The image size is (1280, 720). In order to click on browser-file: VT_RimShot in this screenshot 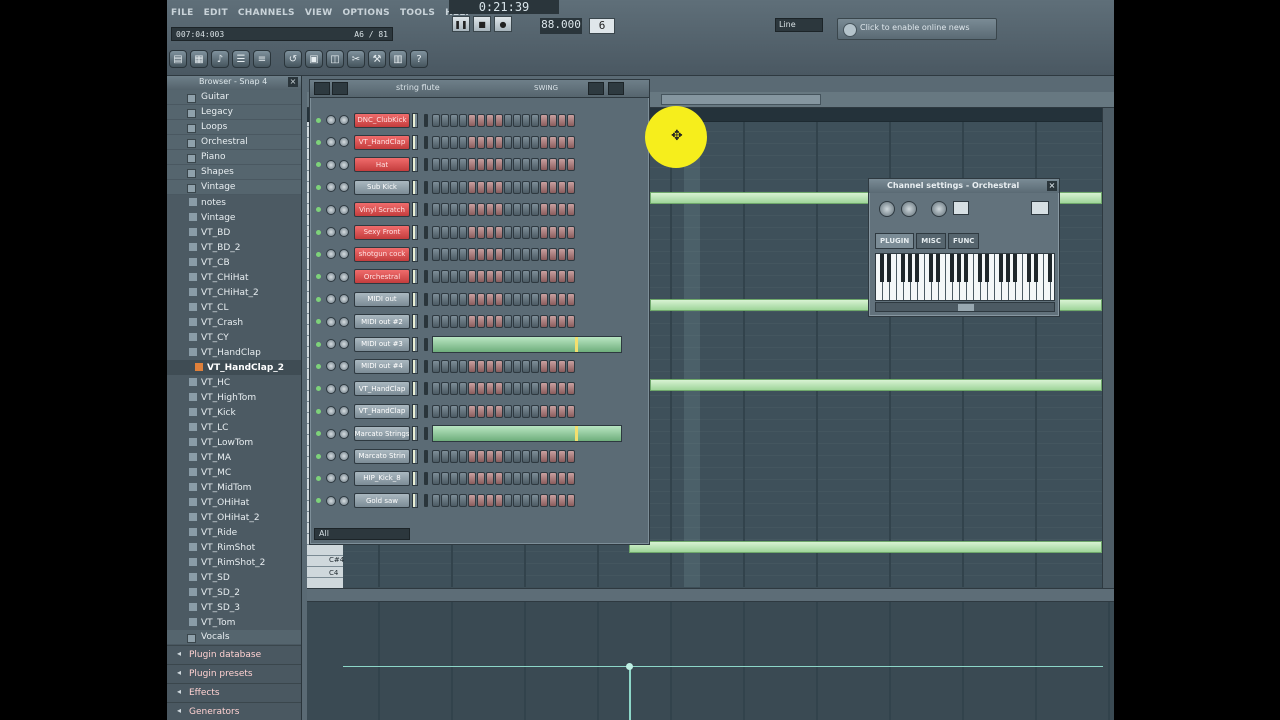, I will do `click(234, 547)`.